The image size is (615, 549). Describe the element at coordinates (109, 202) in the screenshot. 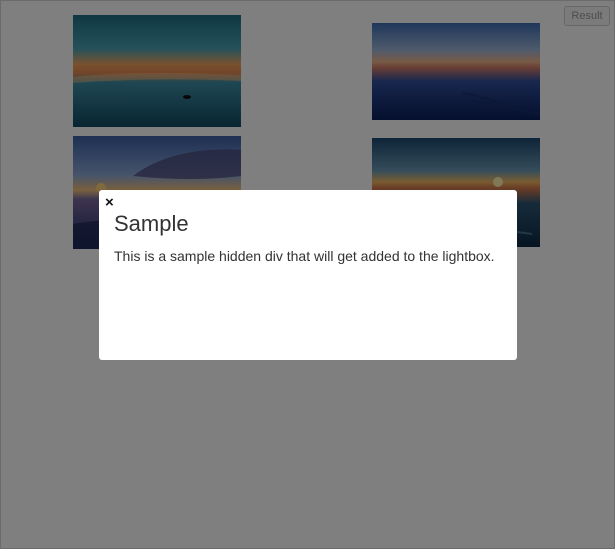

I see `close-button: ×` at that location.